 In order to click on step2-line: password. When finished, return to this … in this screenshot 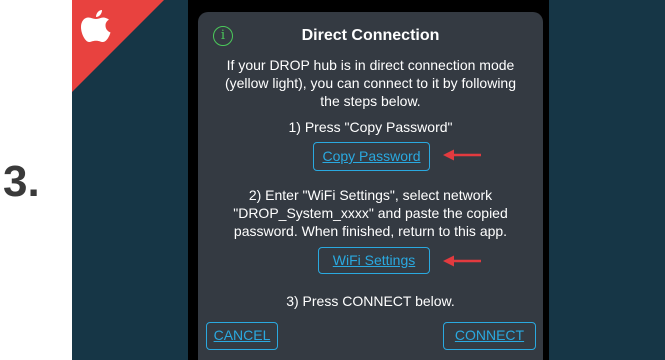, I will do `click(370, 231)`.